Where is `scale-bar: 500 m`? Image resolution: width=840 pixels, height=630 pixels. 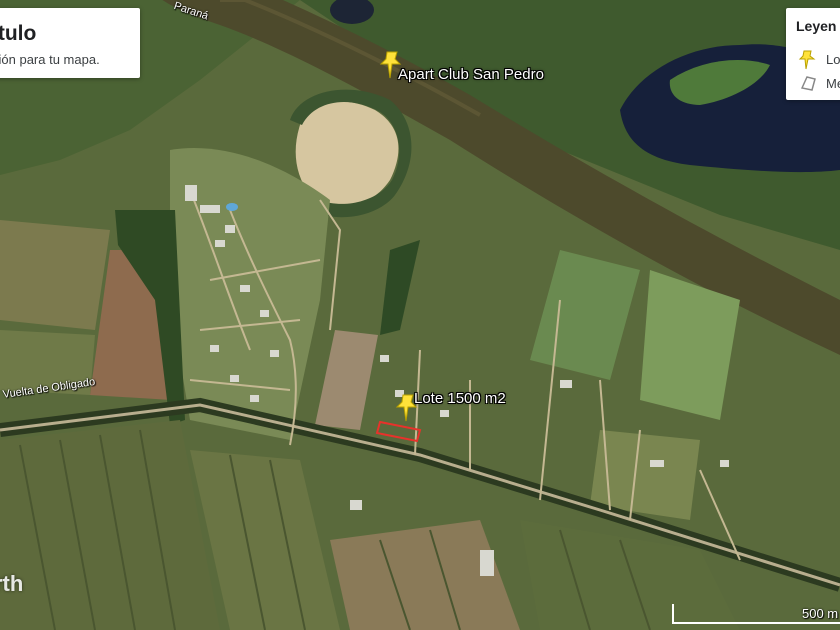 scale-bar: 500 m is located at coordinates (756, 615).